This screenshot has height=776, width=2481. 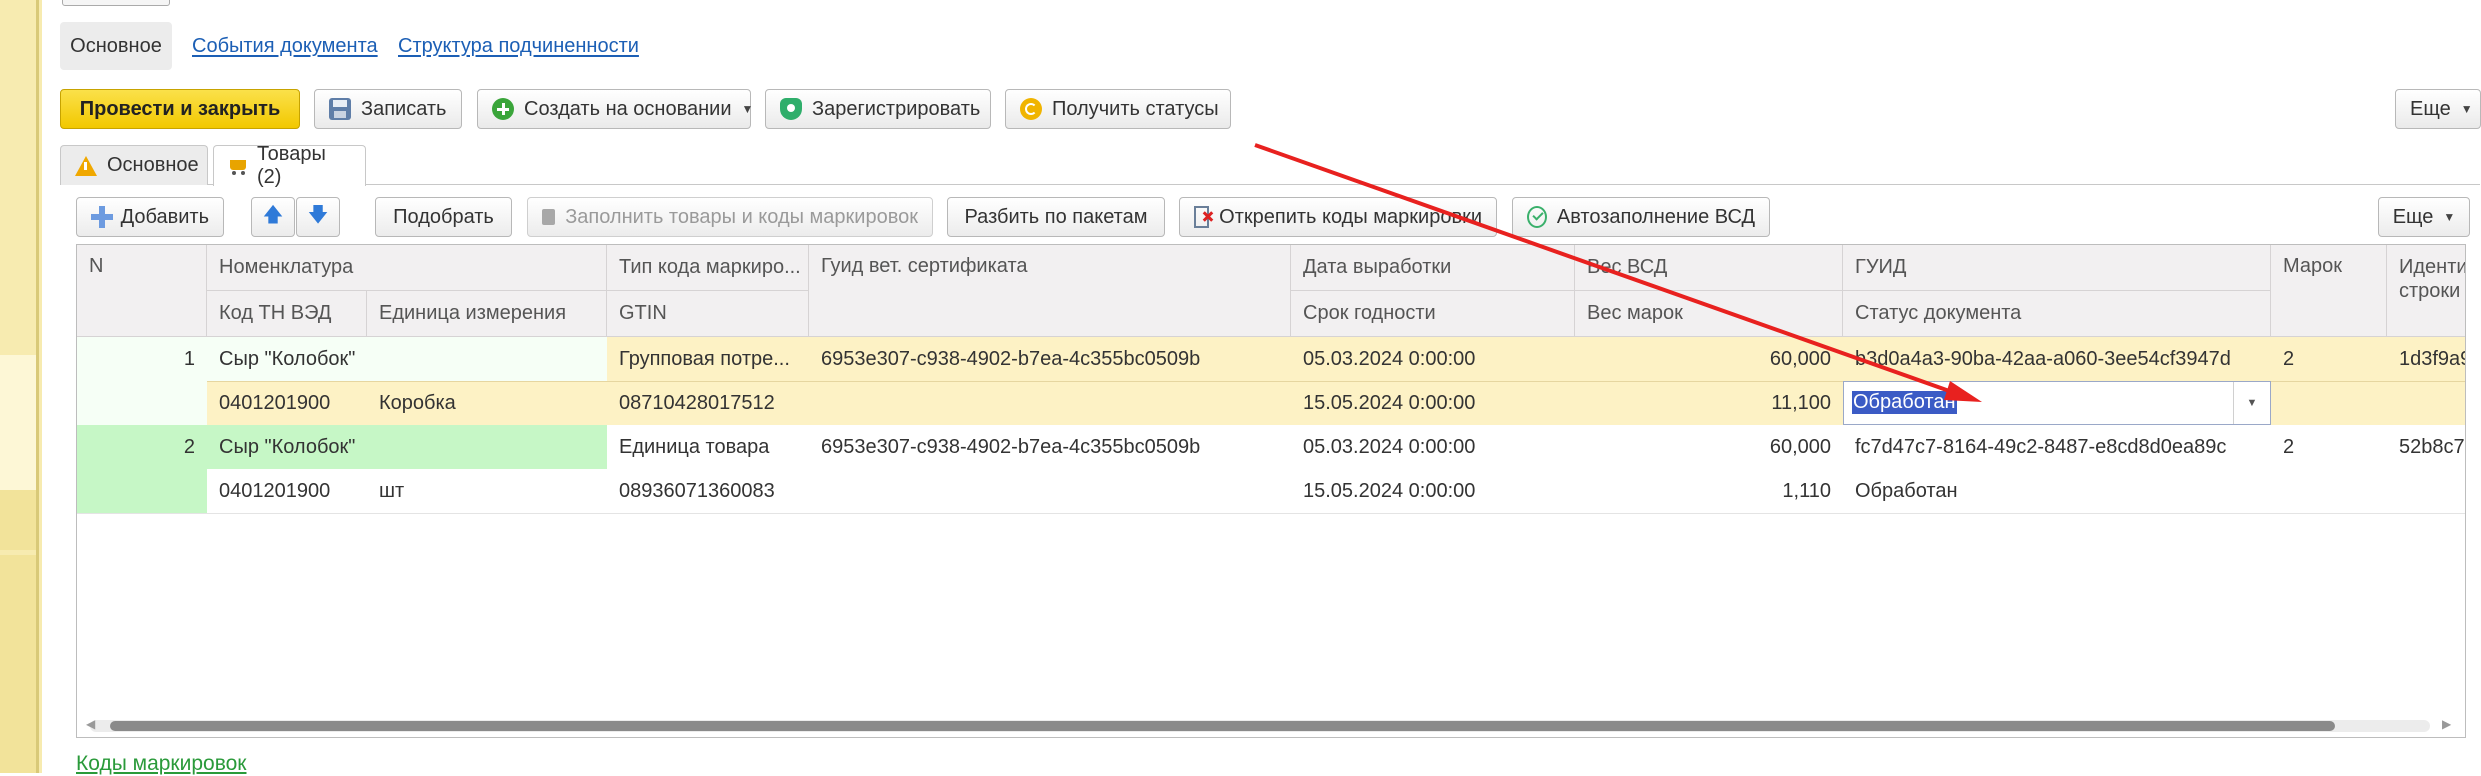 What do you see at coordinates (487, 403) in the screenshot?
I see `row1-unit: Коробка` at bounding box center [487, 403].